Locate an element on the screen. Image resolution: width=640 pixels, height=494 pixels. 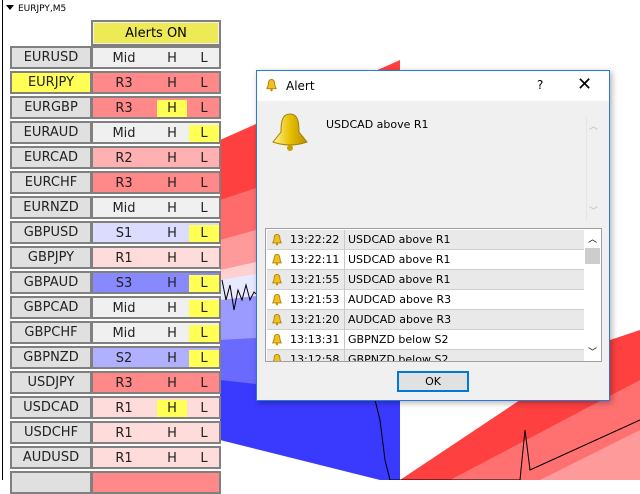
pair-label: USDCAD is located at coordinates (51, 407).